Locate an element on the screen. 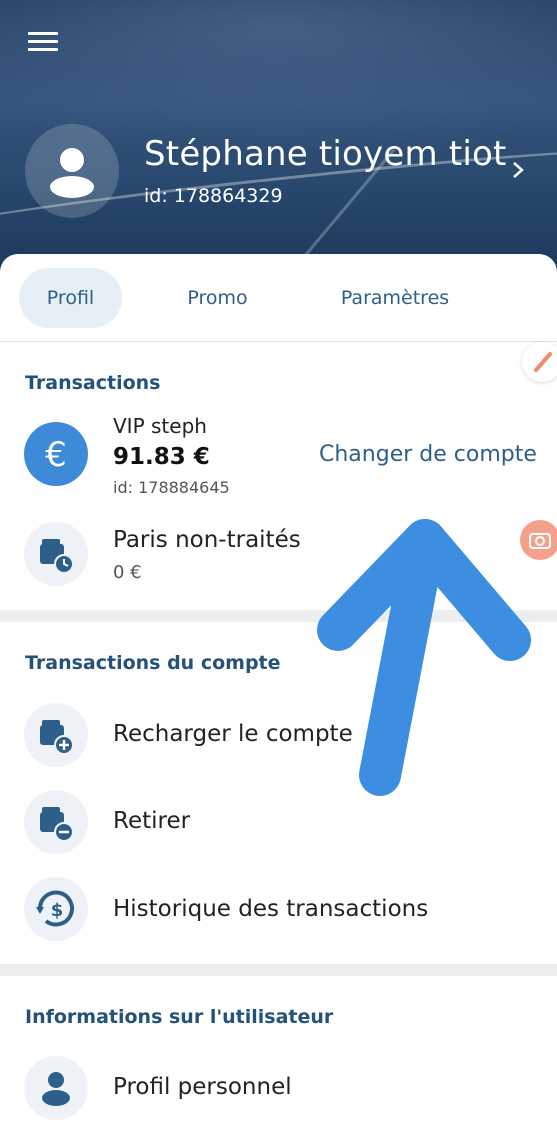  personal-profile-icon-wrap is located at coordinates (56, 1088).